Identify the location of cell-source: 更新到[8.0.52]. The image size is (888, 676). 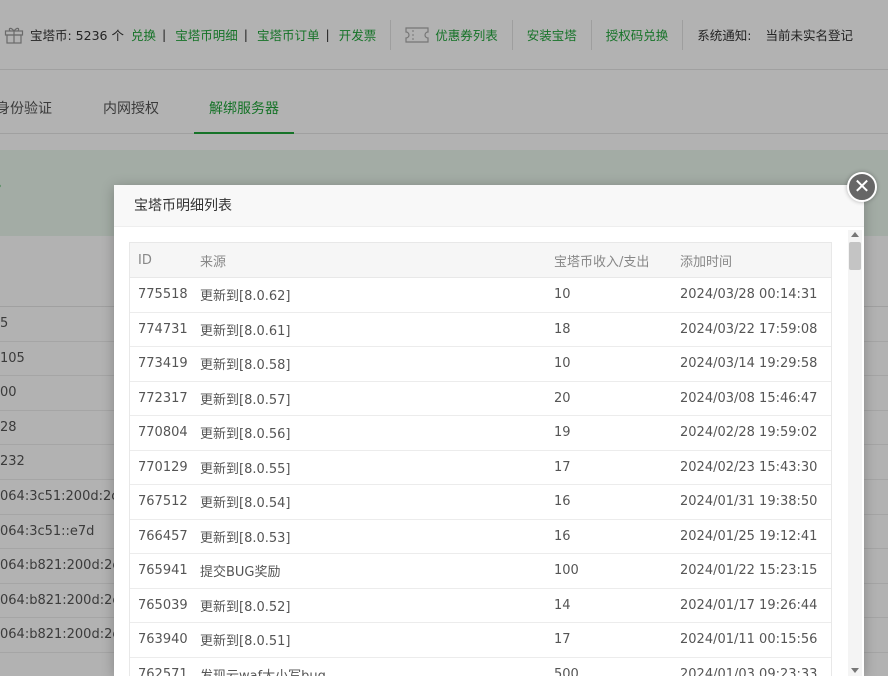
(369, 605).